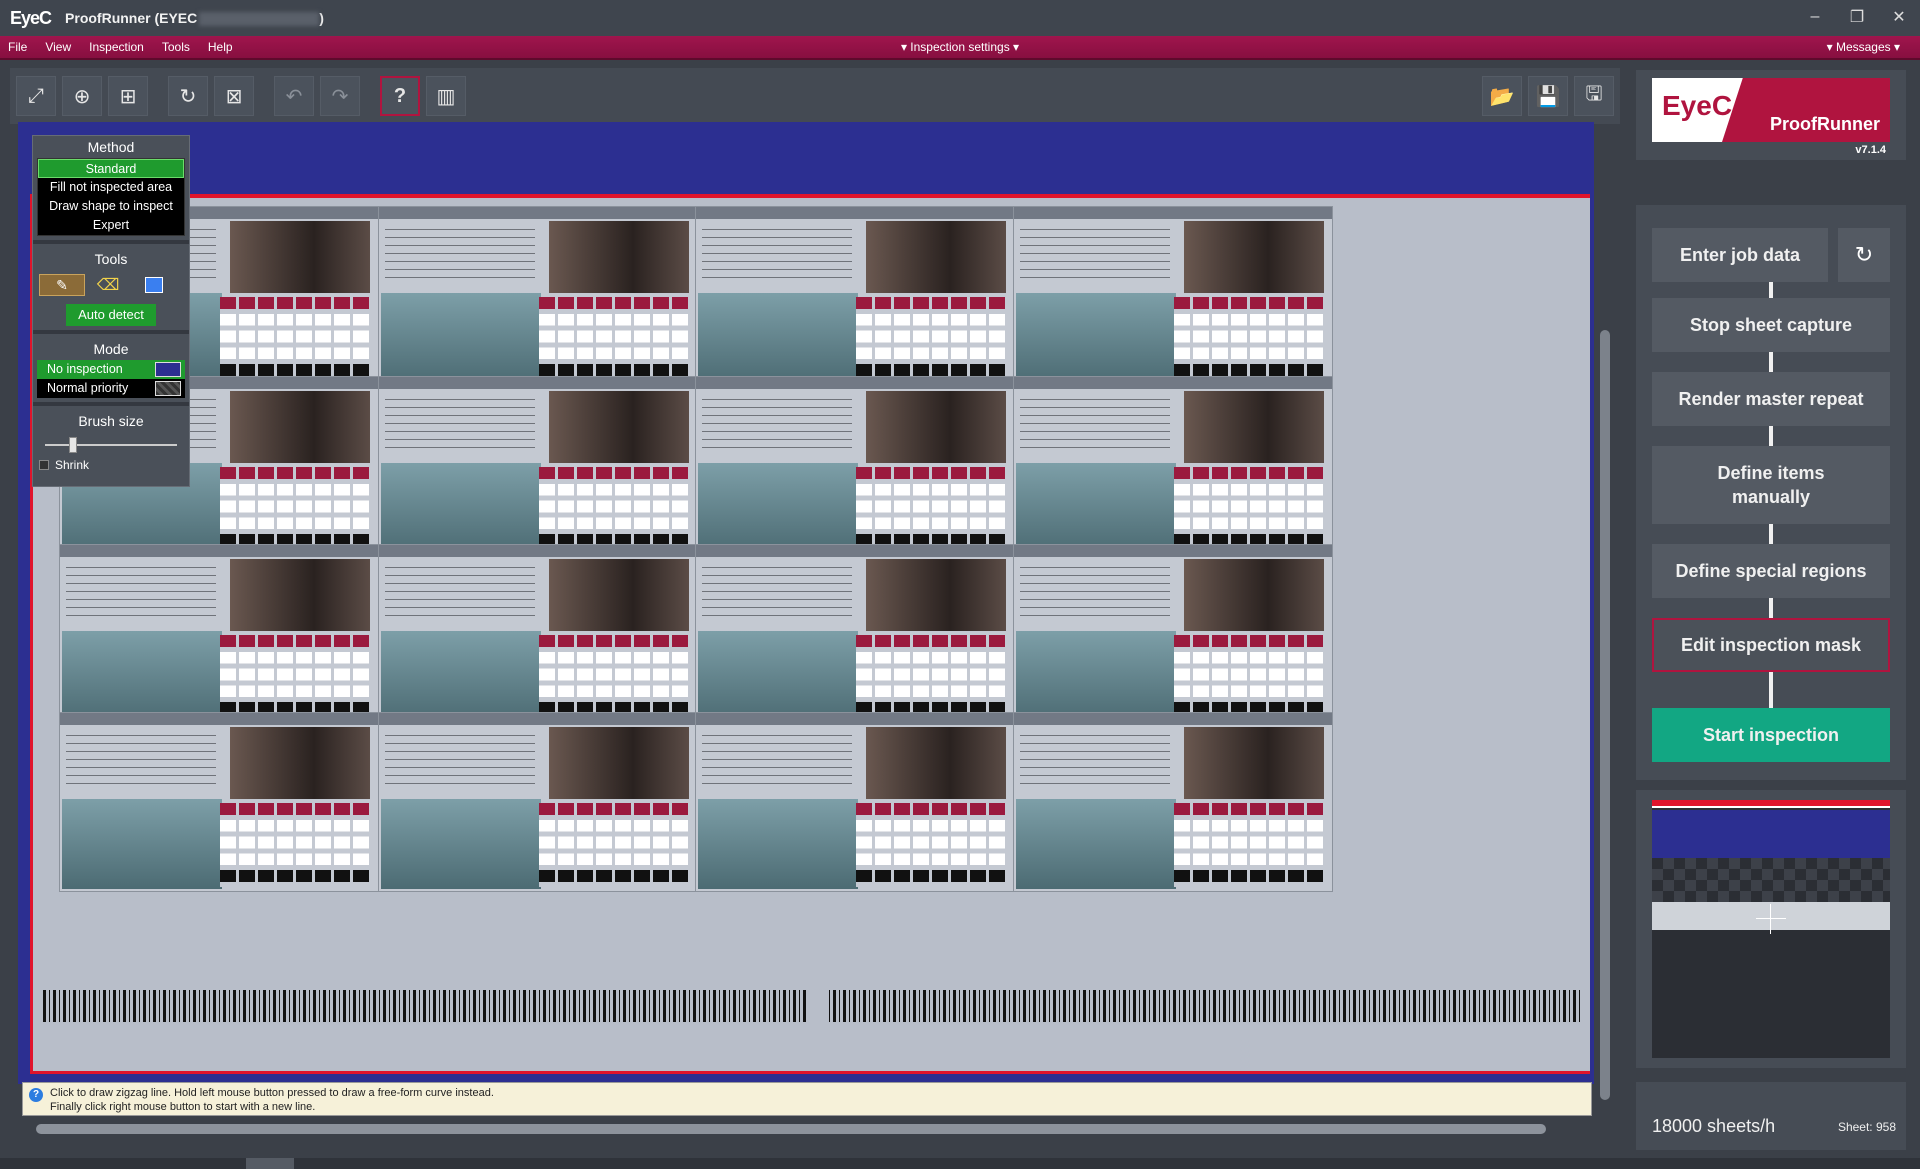 The width and height of the screenshot is (1920, 1169). What do you see at coordinates (111, 225) in the screenshot?
I see `method-expert: Expert` at bounding box center [111, 225].